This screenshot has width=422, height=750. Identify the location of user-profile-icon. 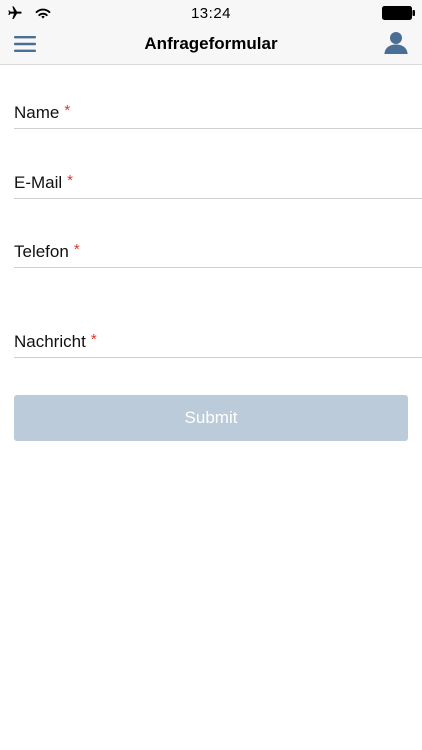
(396, 43).